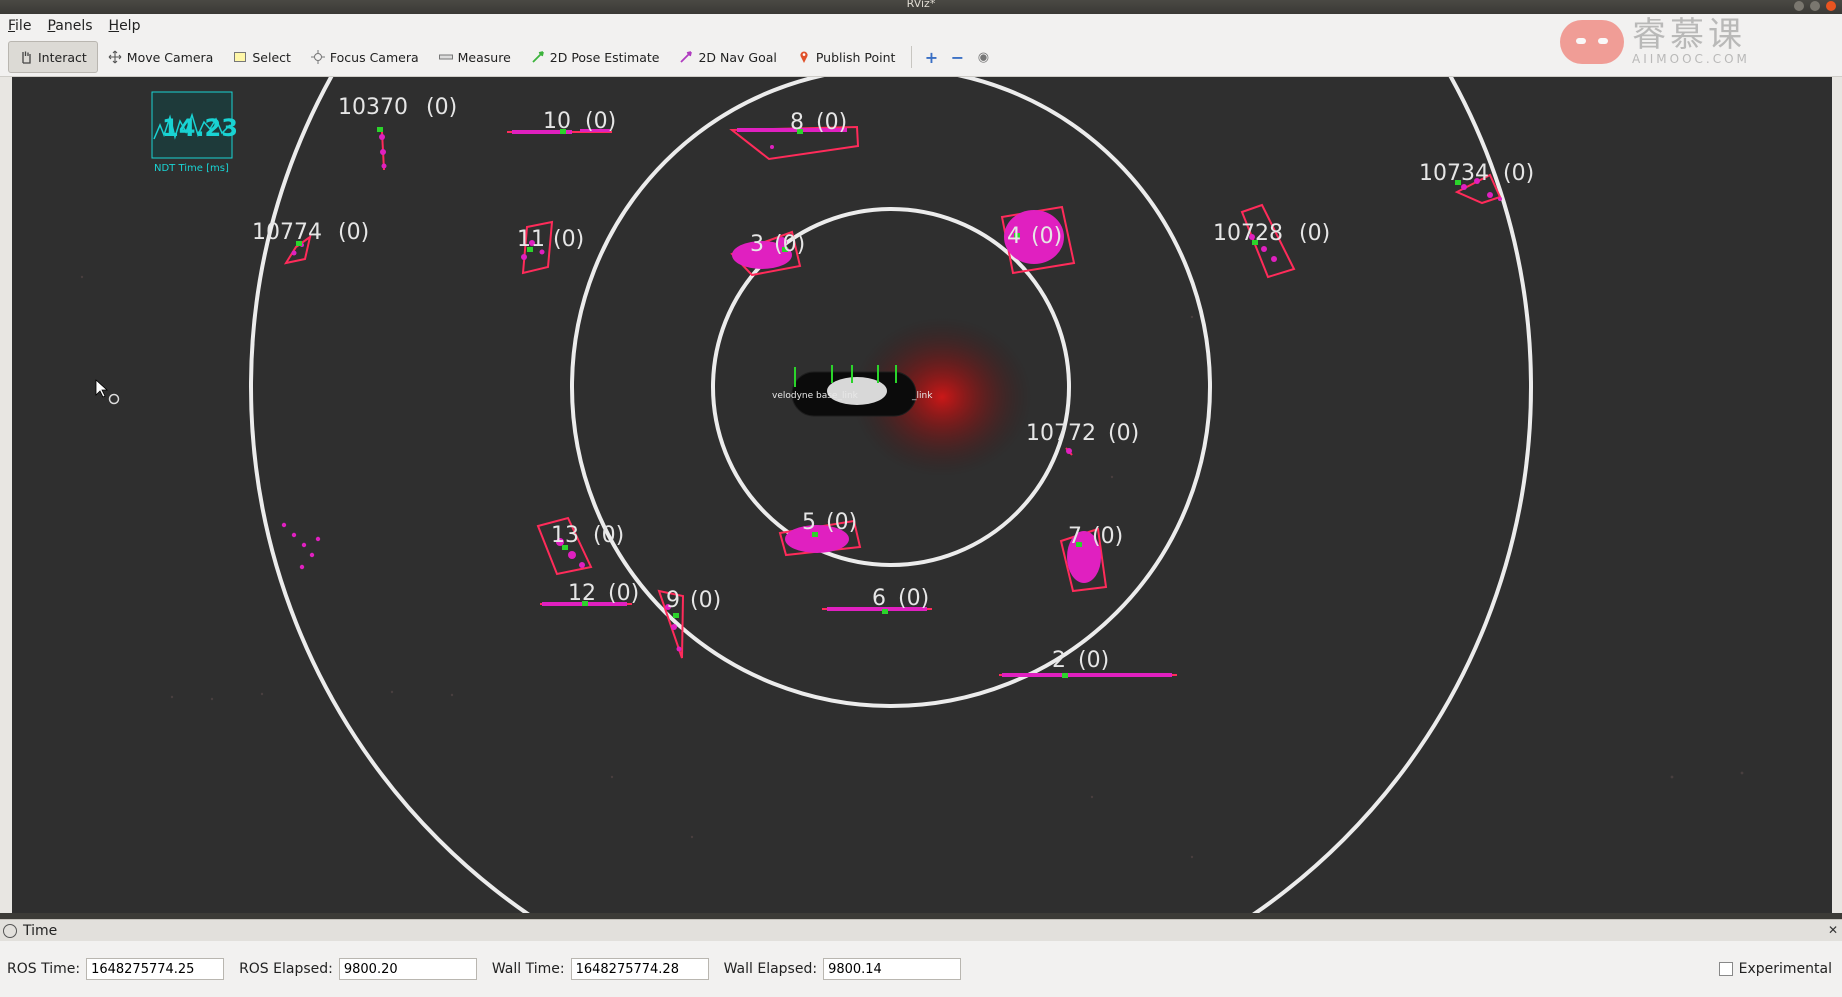 Image resolution: width=1842 pixels, height=997 pixels. Describe the element at coordinates (922, 396) in the screenshot. I see `svg-text: _link` at that location.